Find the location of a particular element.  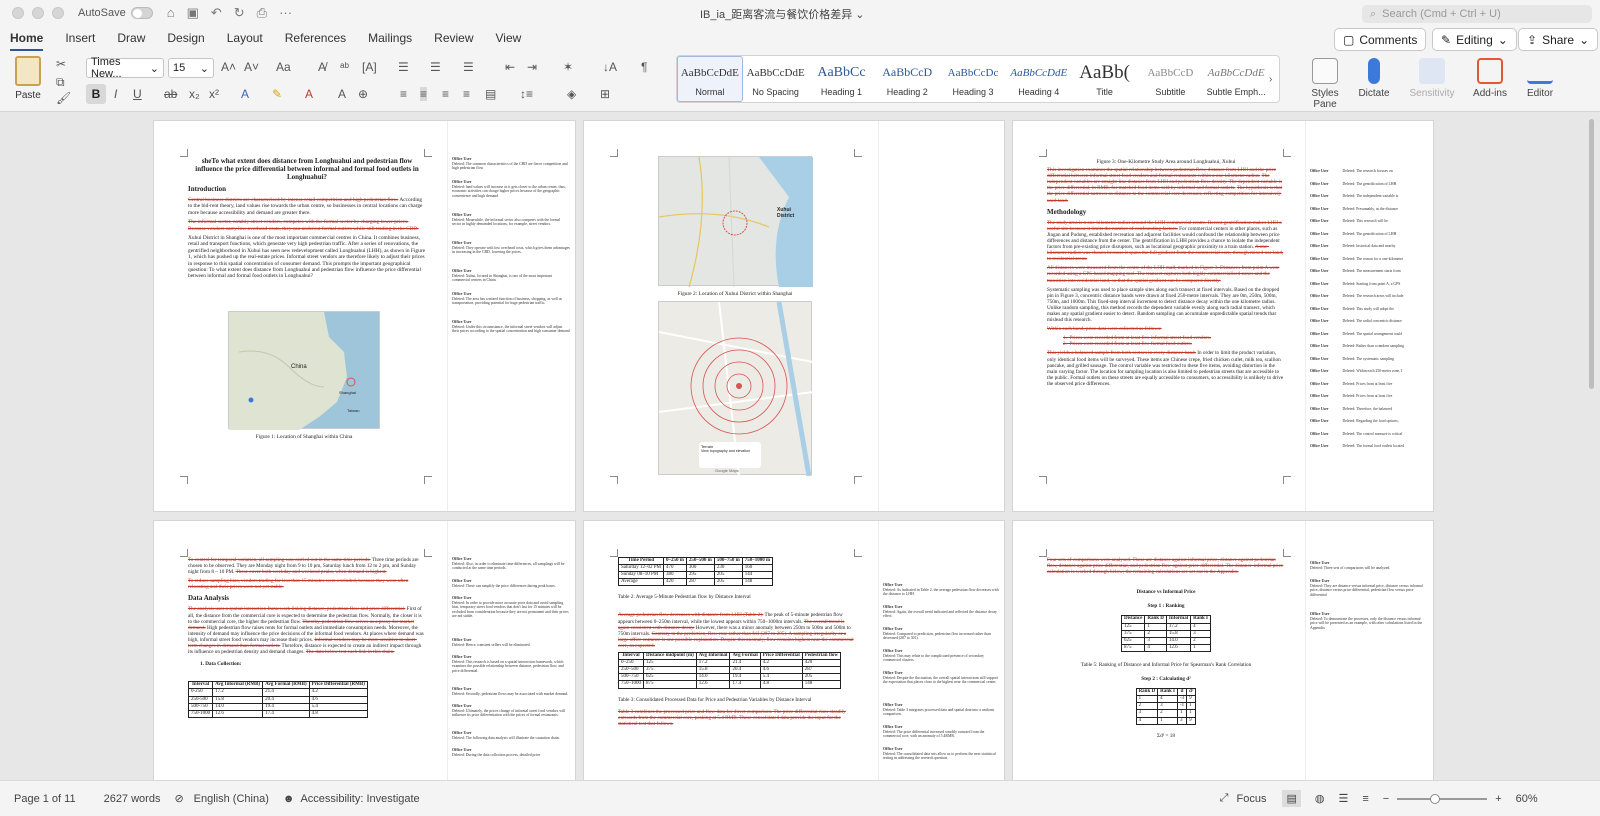

strikethrough-icon: ab is located at coordinates (170, 94).